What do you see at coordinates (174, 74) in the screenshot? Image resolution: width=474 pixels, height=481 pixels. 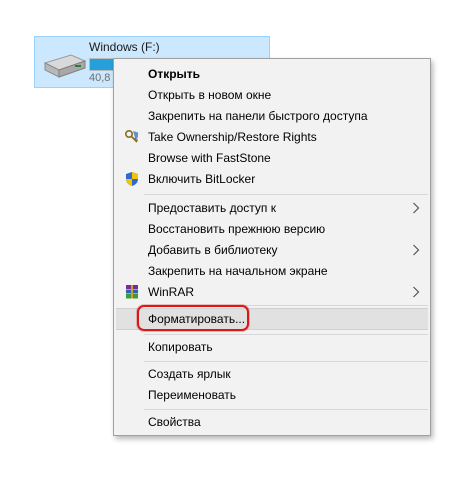 I see `menu-item-label: Открыть` at bounding box center [174, 74].